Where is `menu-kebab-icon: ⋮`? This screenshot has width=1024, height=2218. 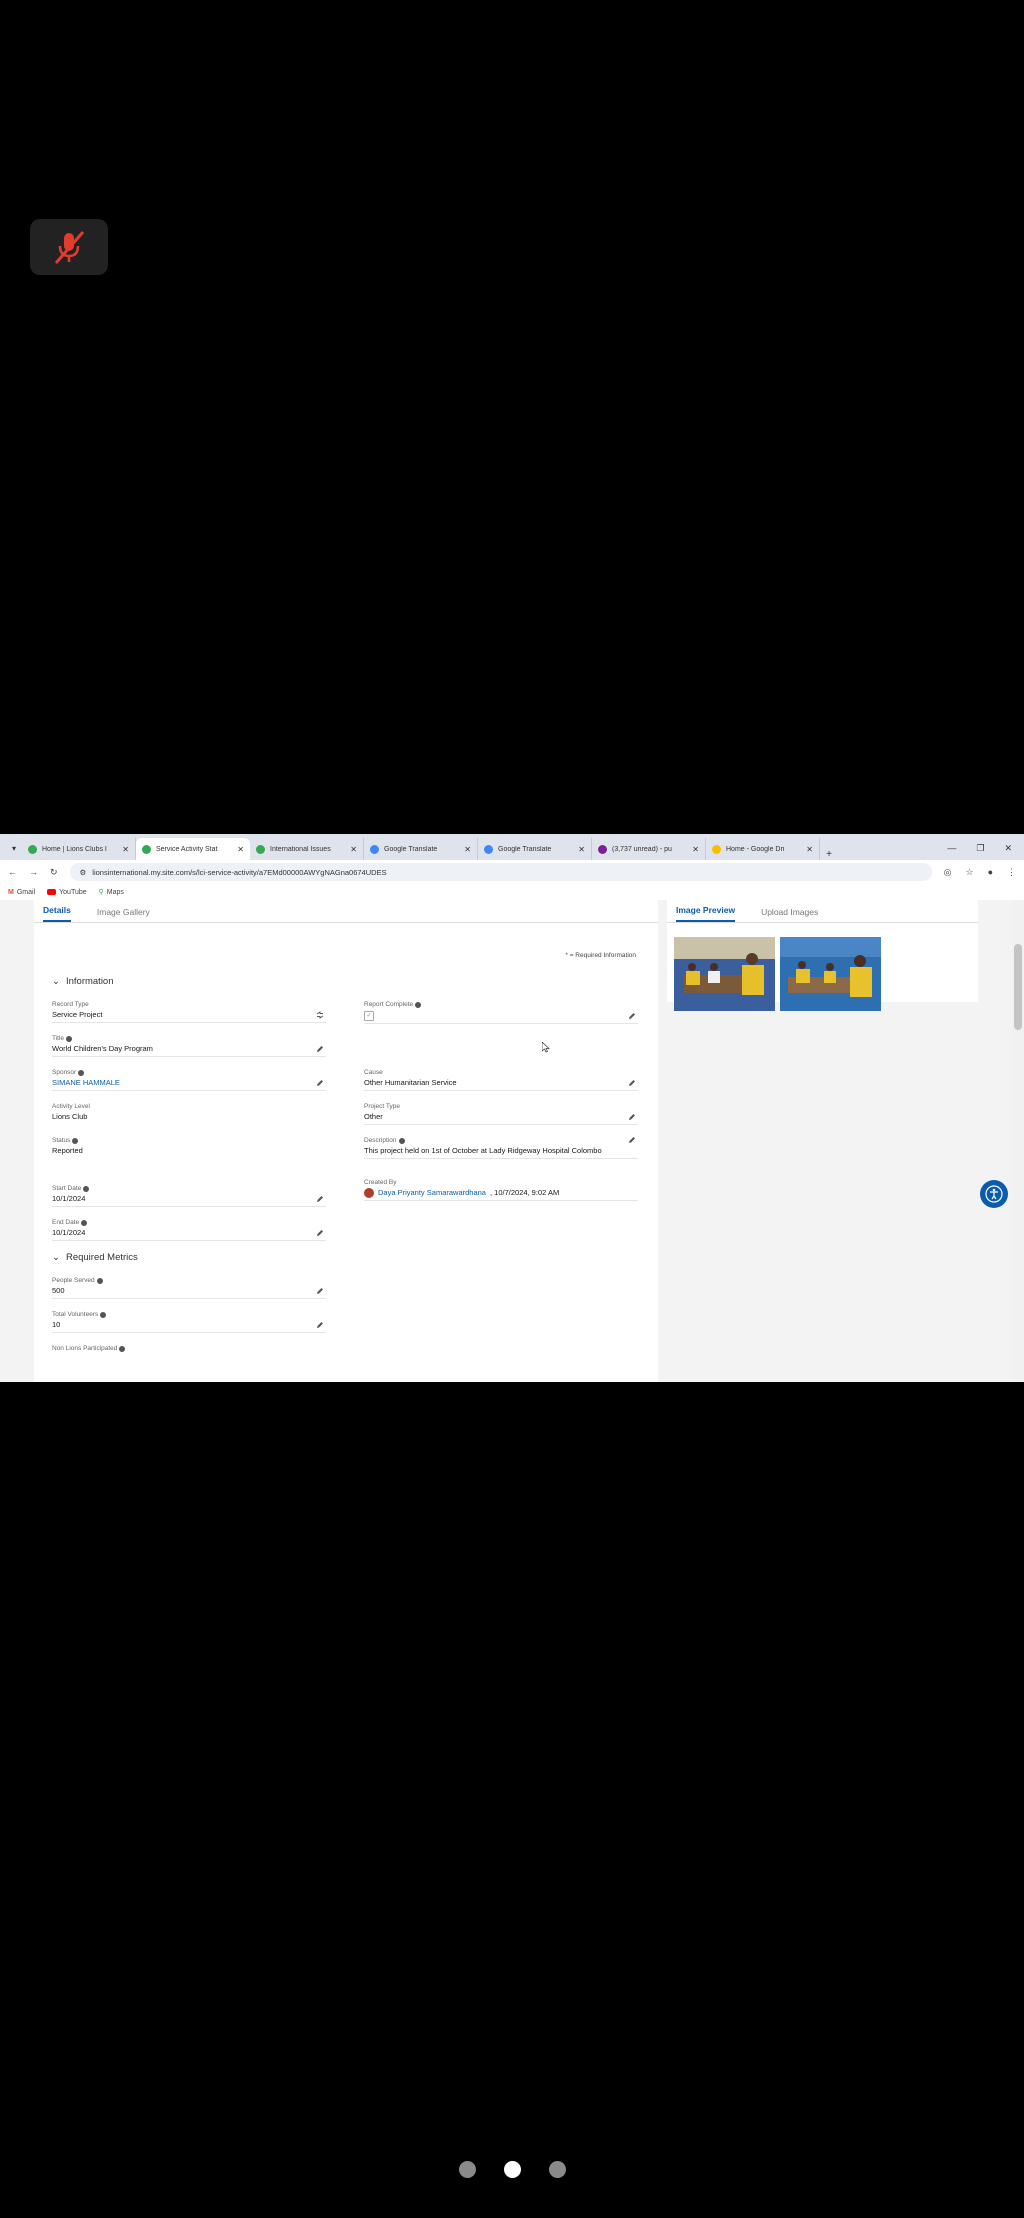
menu-kebab-icon: ⋮ is located at coordinates (1011, 872).